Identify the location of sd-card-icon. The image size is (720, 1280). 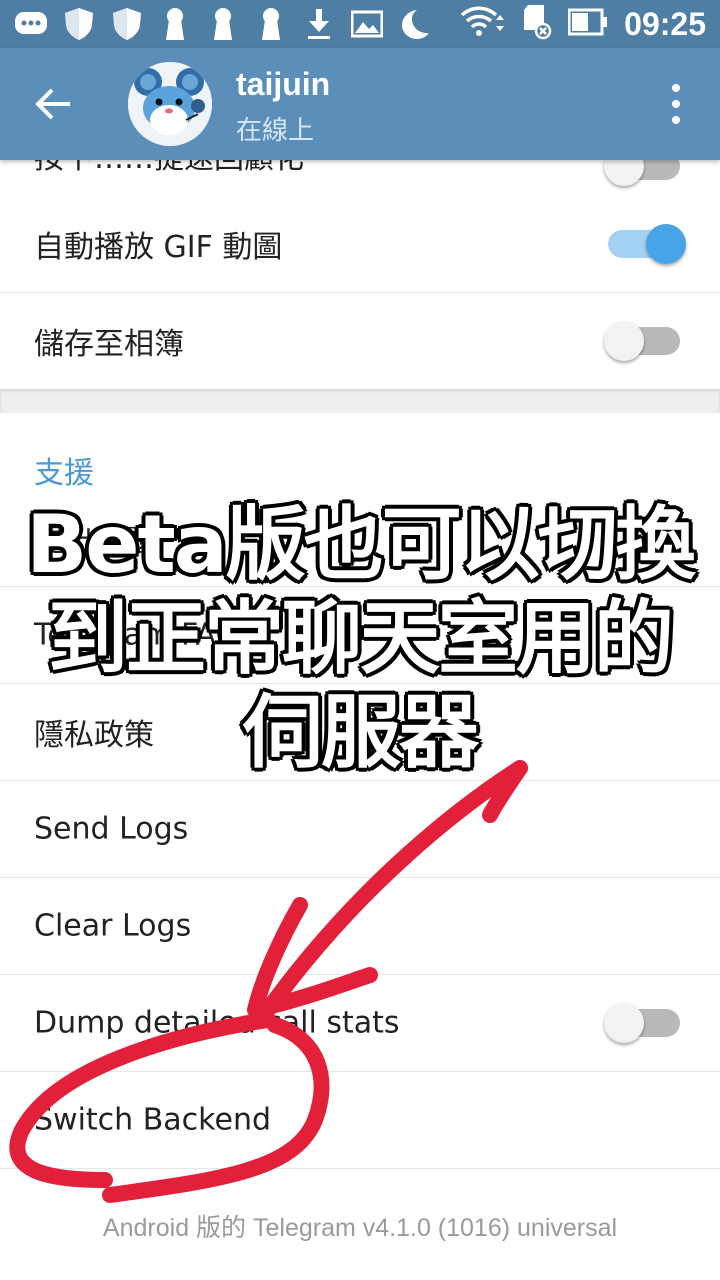
(537, 24).